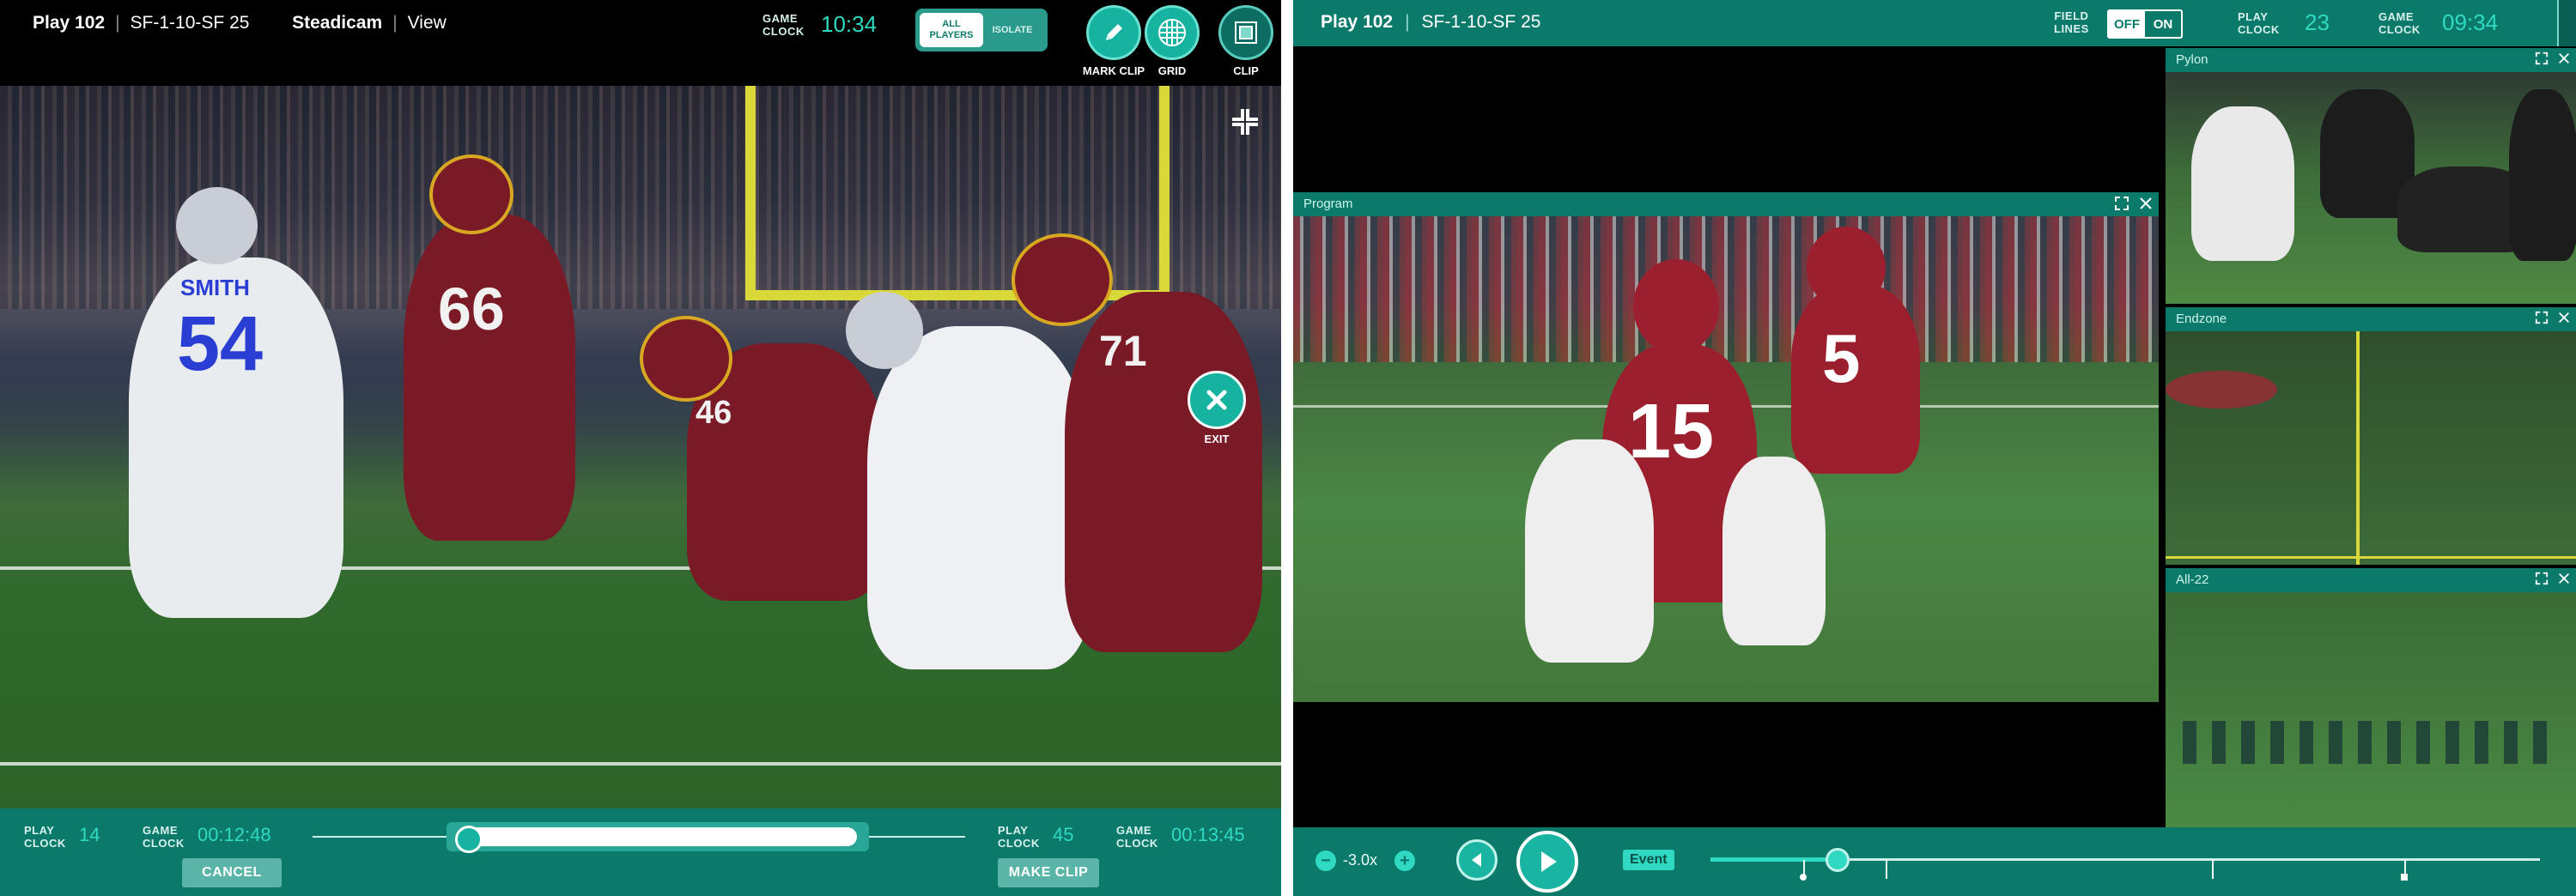 The width and height of the screenshot is (2576, 896). What do you see at coordinates (1137, 837) in the screenshot?
I see `end-game-clock-caption: GAME CLOCK` at bounding box center [1137, 837].